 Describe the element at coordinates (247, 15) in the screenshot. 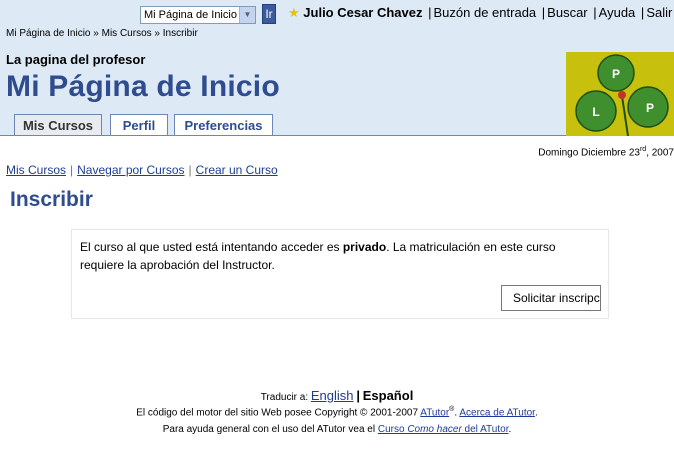

I see `chevron-down-icon: ▼` at that location.